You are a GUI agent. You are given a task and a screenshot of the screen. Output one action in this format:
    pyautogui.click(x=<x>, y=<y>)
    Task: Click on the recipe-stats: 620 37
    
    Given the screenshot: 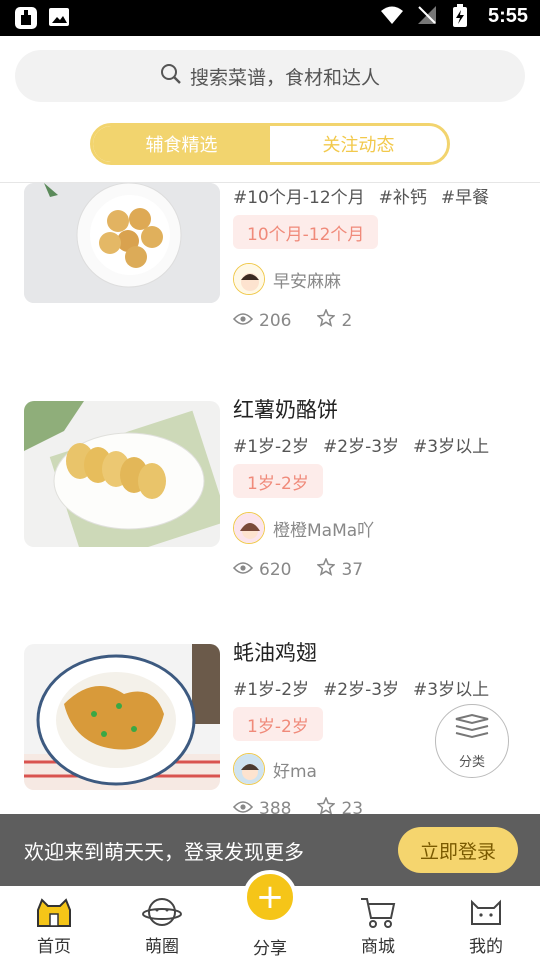 What is the action you would take?
    pyautogui.click(x=298, y=569)
    